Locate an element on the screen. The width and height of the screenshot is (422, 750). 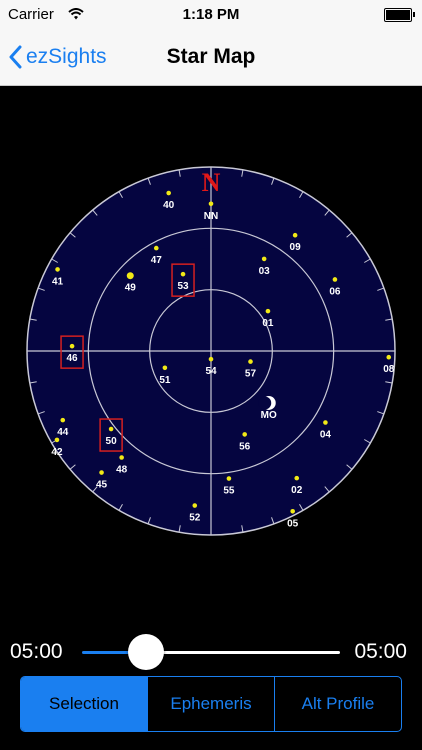
satellite-label-51: 51 is located at coordinates (165, 380).